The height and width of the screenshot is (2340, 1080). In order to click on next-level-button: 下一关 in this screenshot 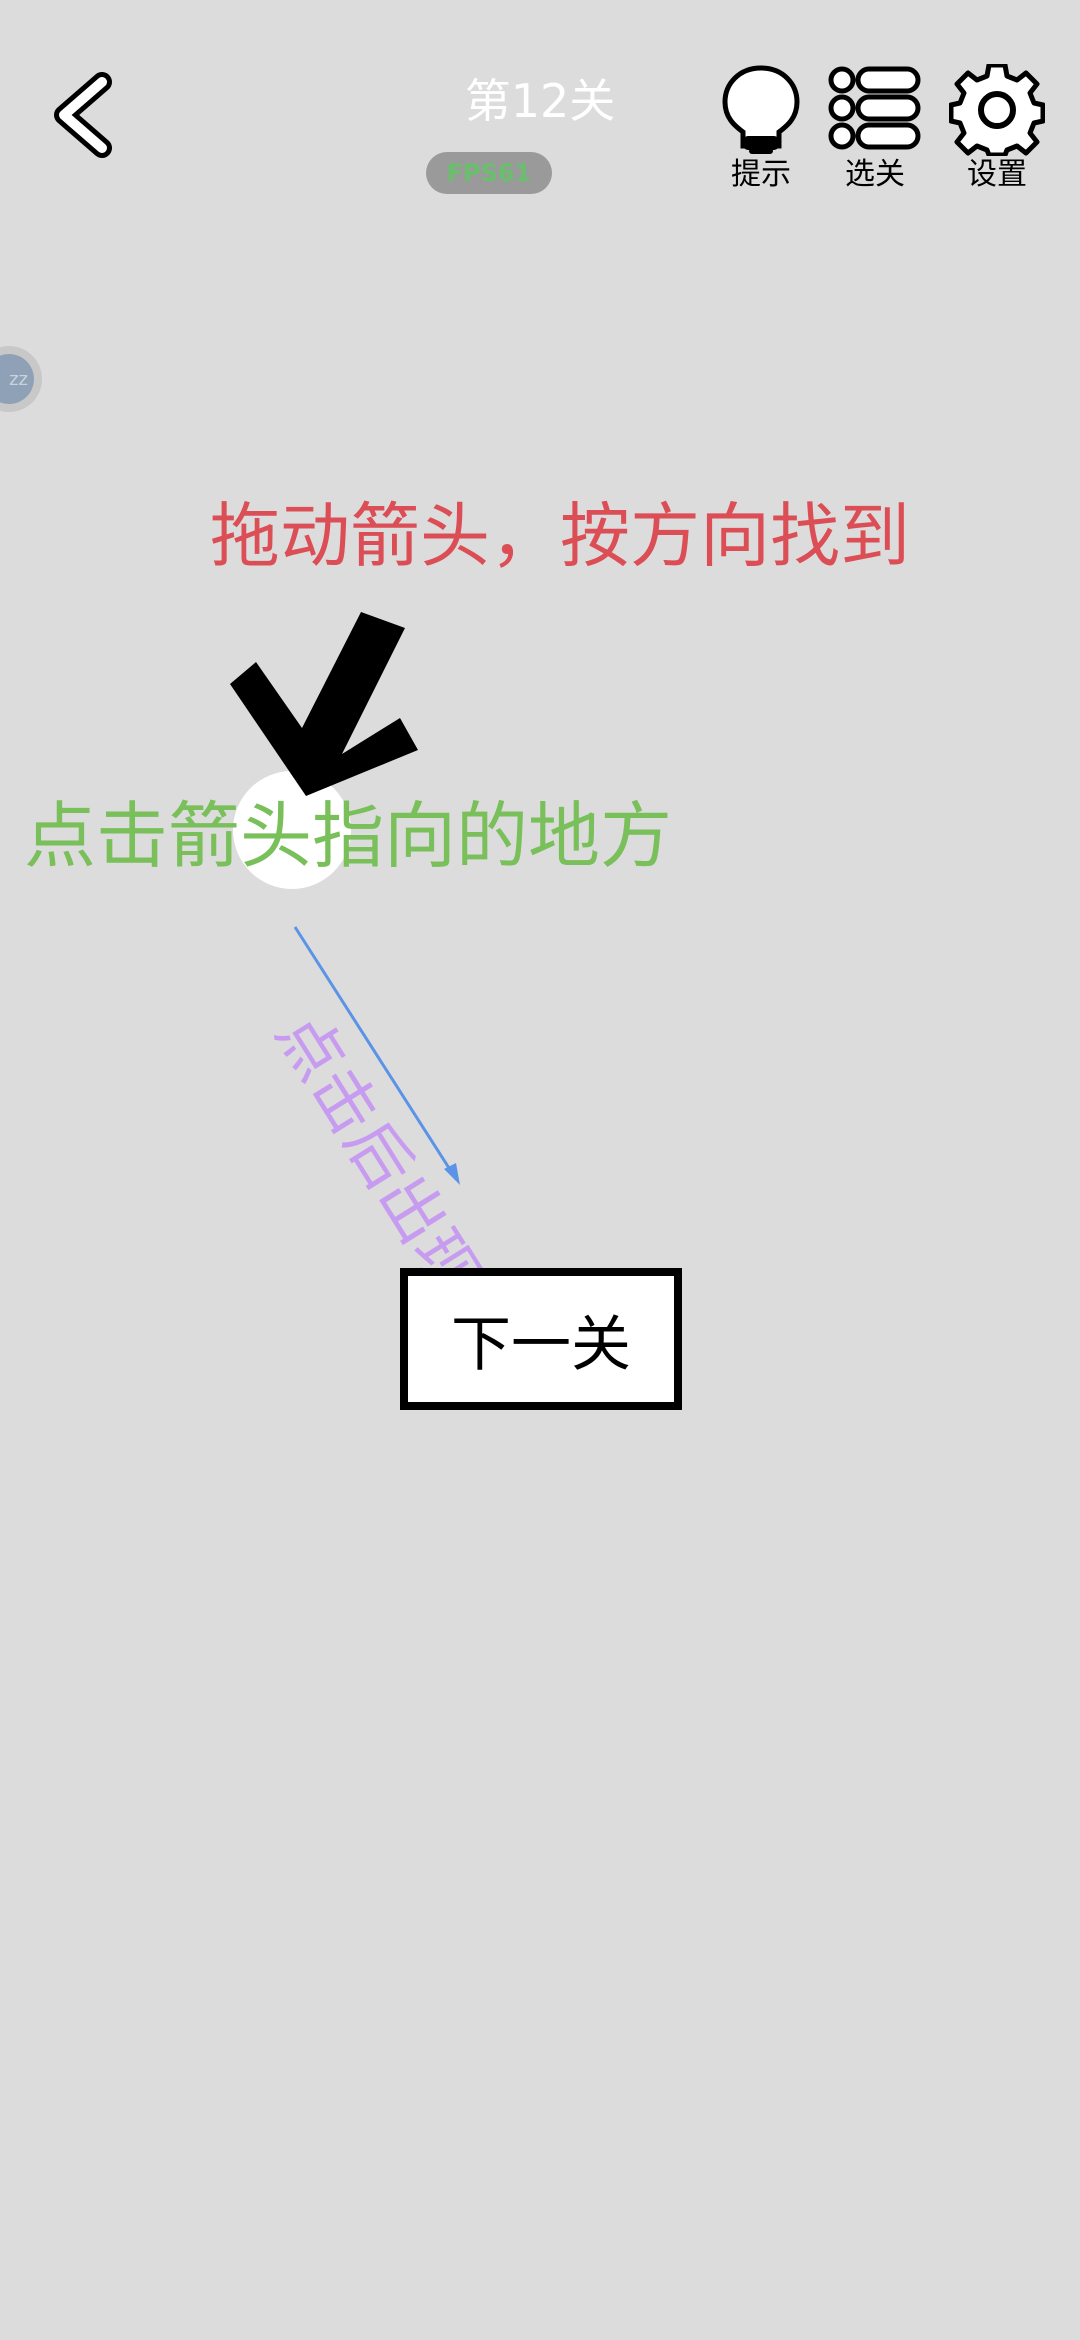, I will do `click(541, 1339)`.